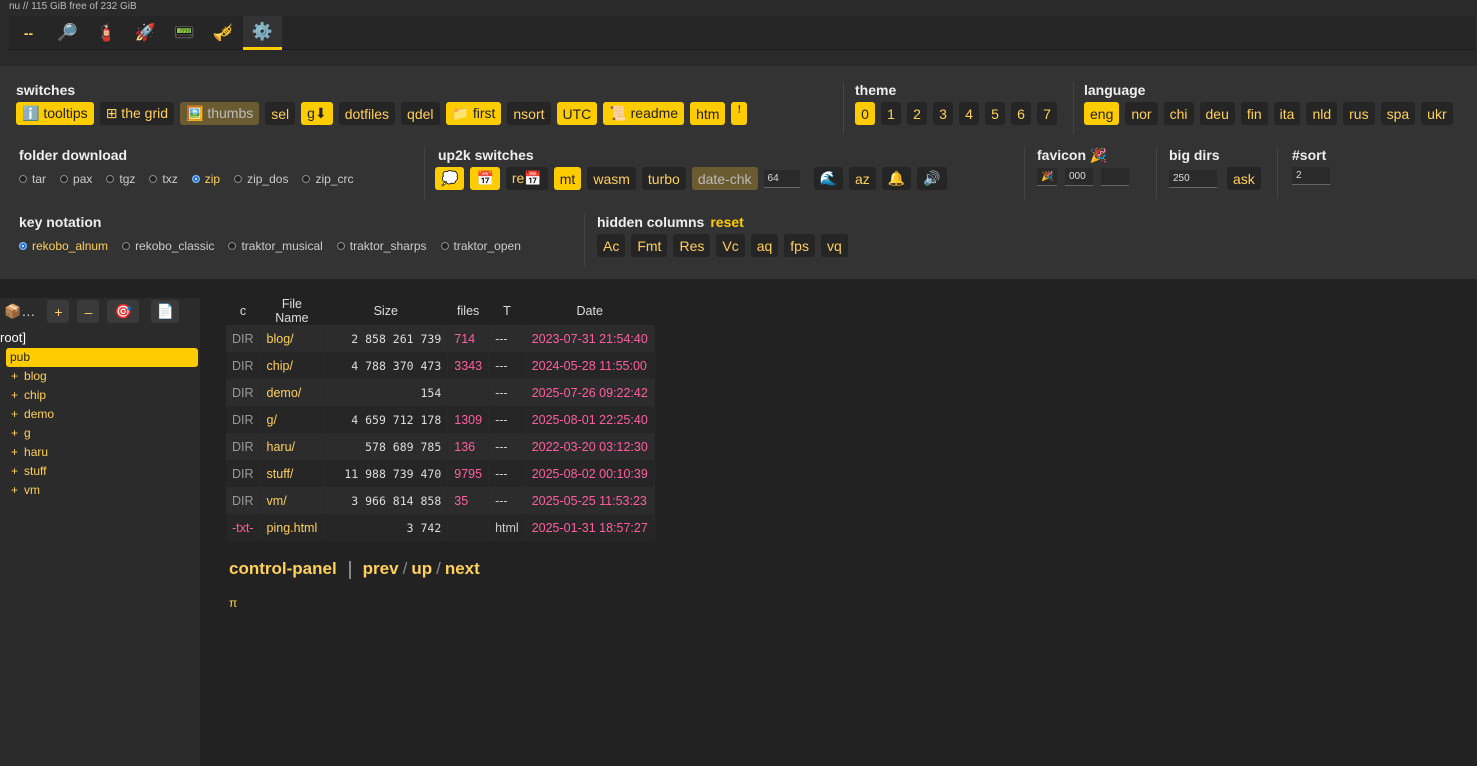 The image size is (1477, 766). What do you see at coordinates (102, 433) in the screenshot?
I see `tree-item-g: + g` at bounding box center [102, 433].